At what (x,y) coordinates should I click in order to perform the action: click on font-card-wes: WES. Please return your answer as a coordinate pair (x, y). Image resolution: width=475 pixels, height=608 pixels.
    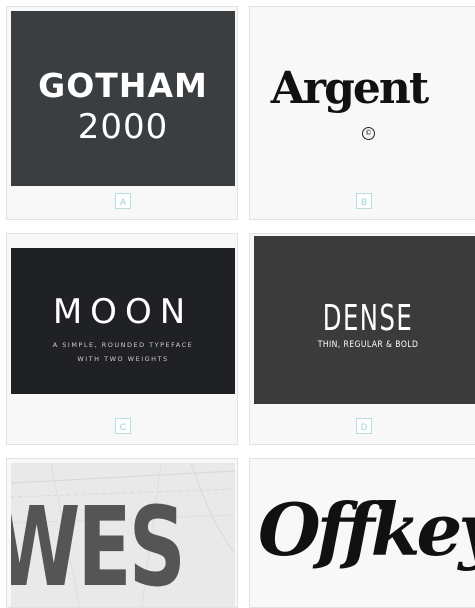
    Looking at the image, I should click on (122, 533).